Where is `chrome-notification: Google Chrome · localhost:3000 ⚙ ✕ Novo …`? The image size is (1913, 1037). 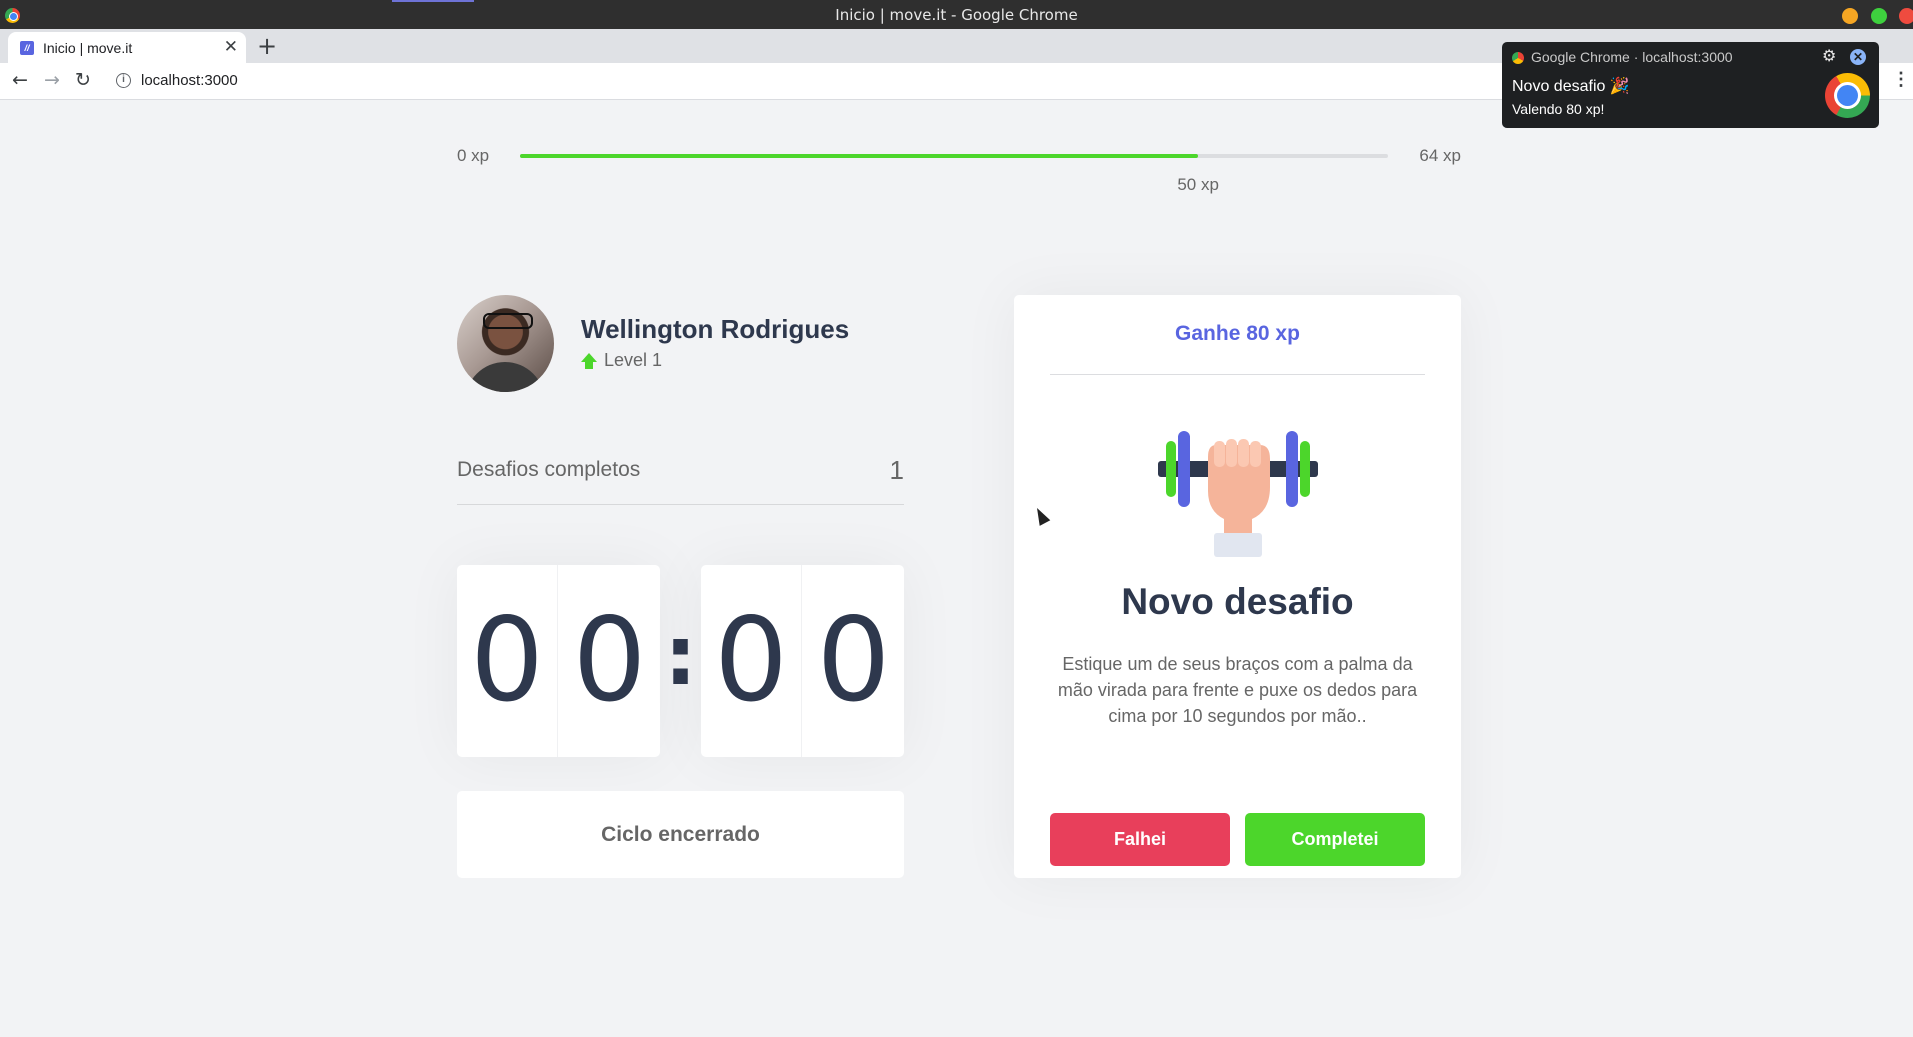
chrome-notification: Google Chrome · localhost:3000 ⚙ ✕ Novo … is located at coordinates (1690, 85).